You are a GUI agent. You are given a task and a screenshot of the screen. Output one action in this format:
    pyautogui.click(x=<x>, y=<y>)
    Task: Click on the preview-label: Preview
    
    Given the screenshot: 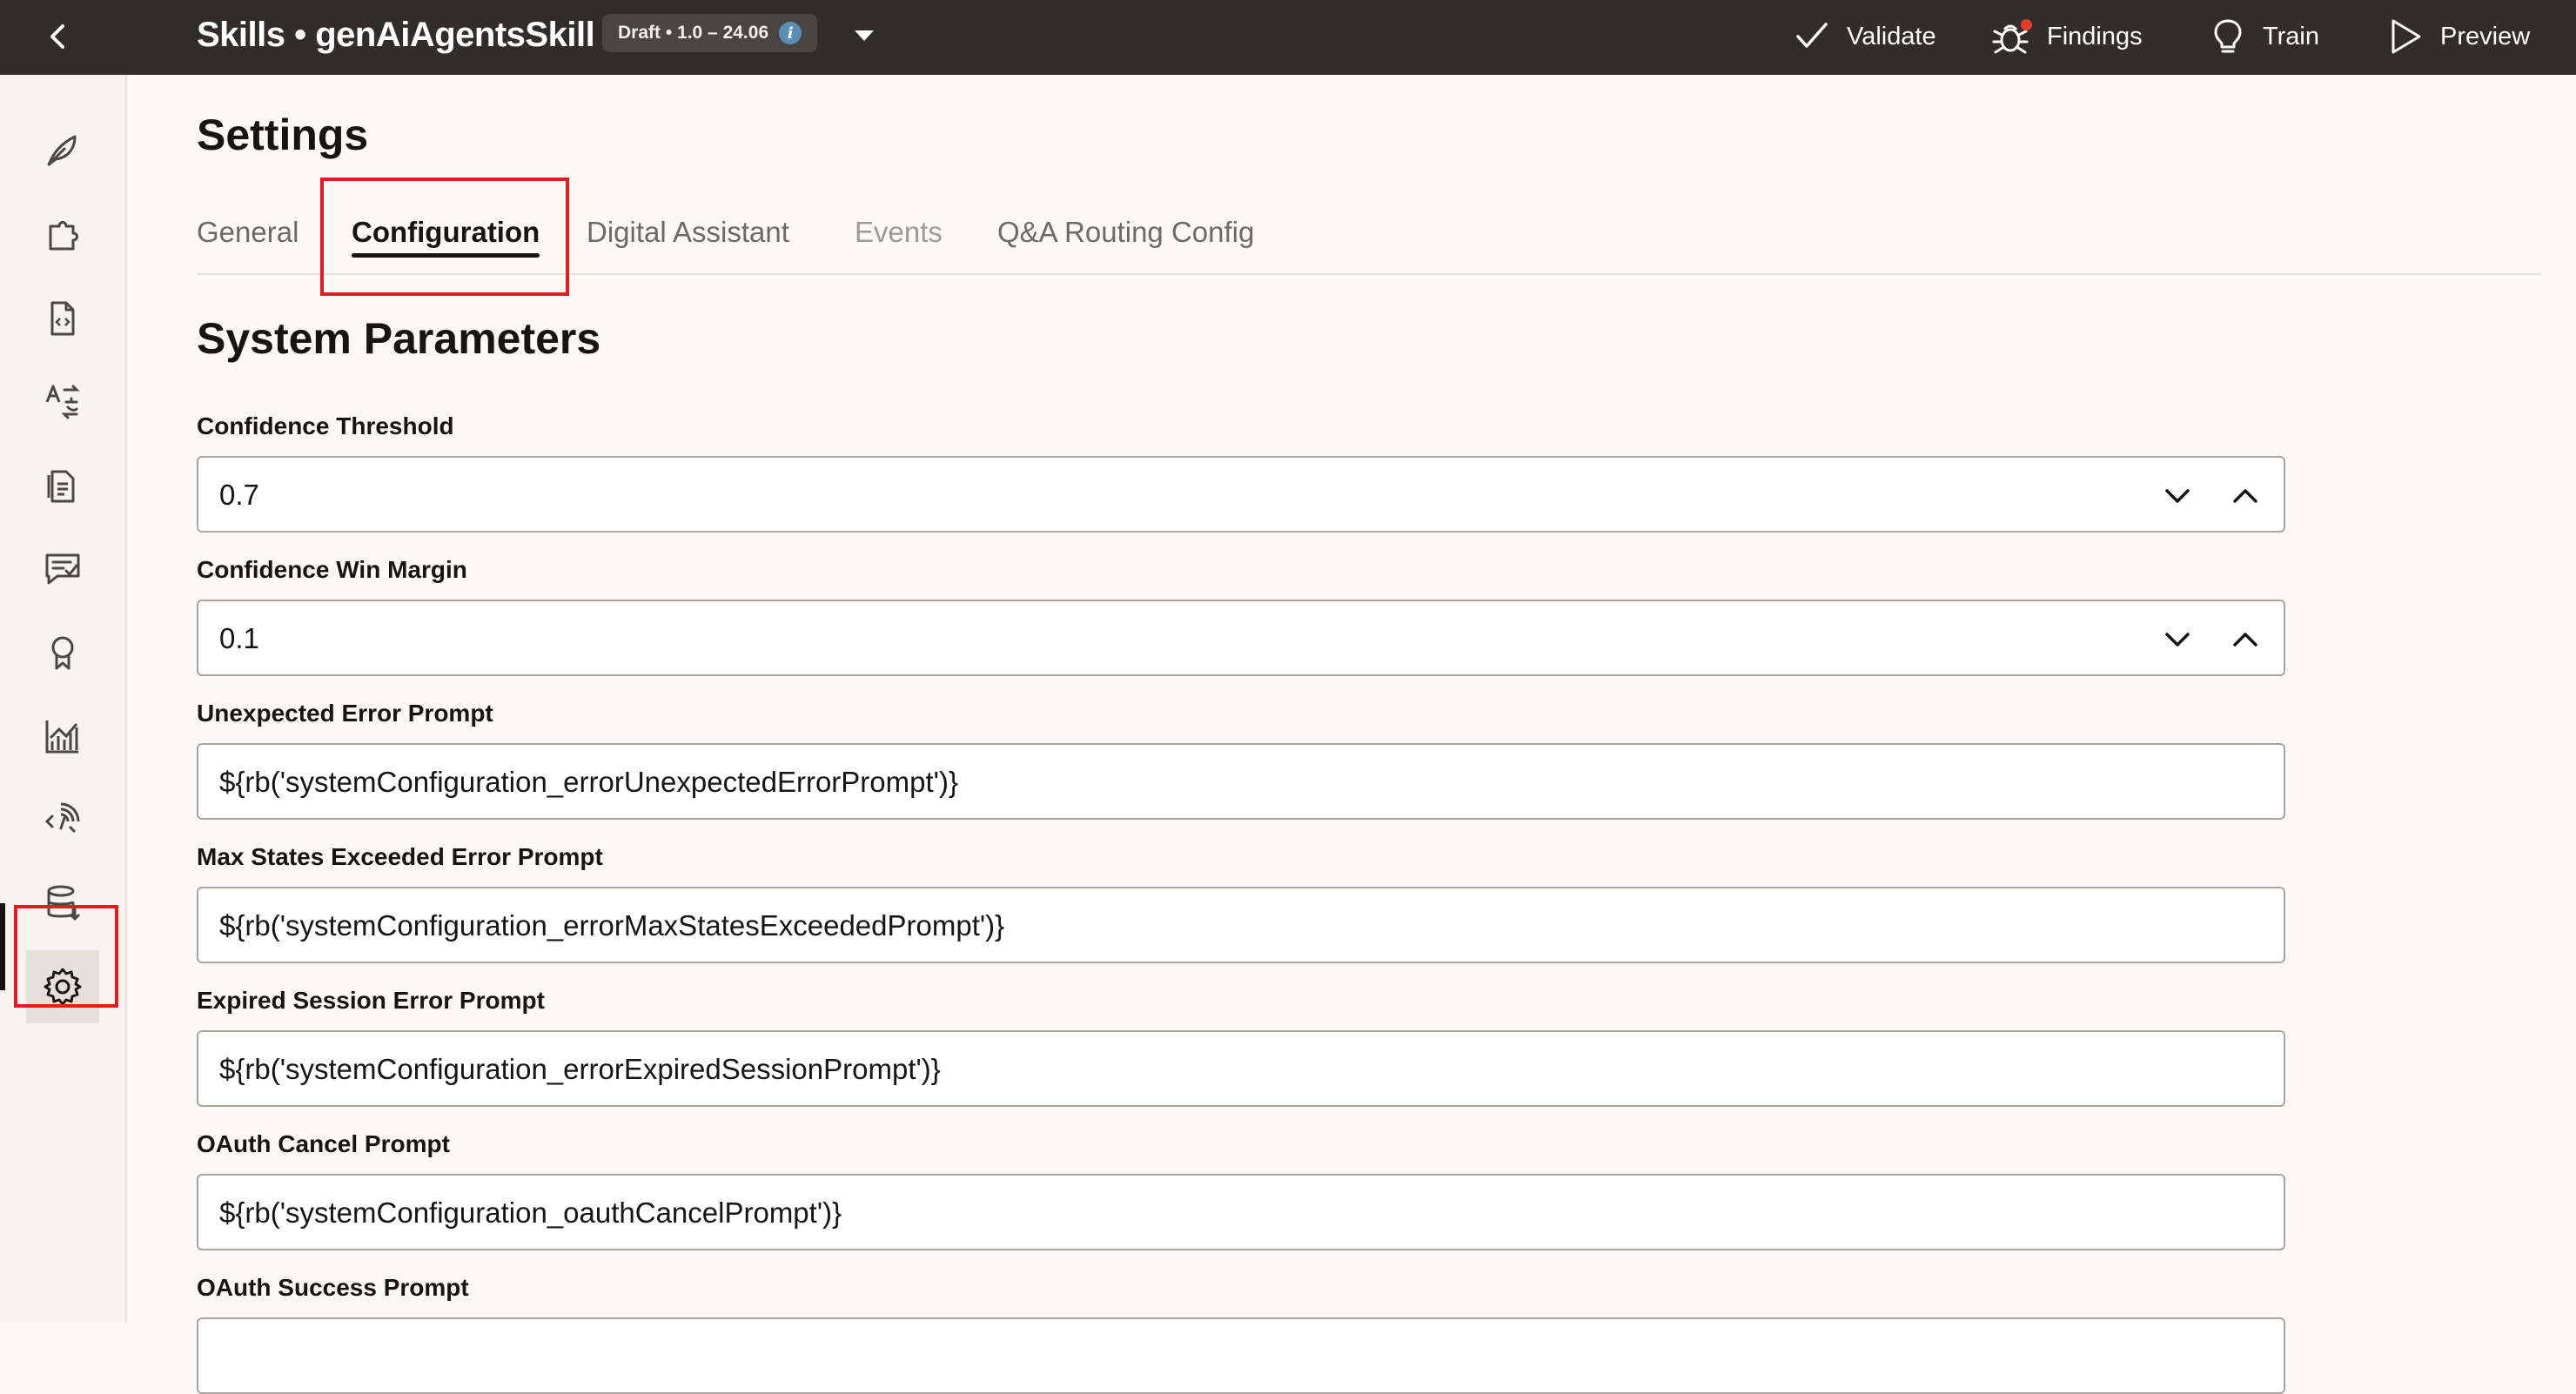 What is the action you would take?
    pyautogui.click(x=2485, y=36)
    